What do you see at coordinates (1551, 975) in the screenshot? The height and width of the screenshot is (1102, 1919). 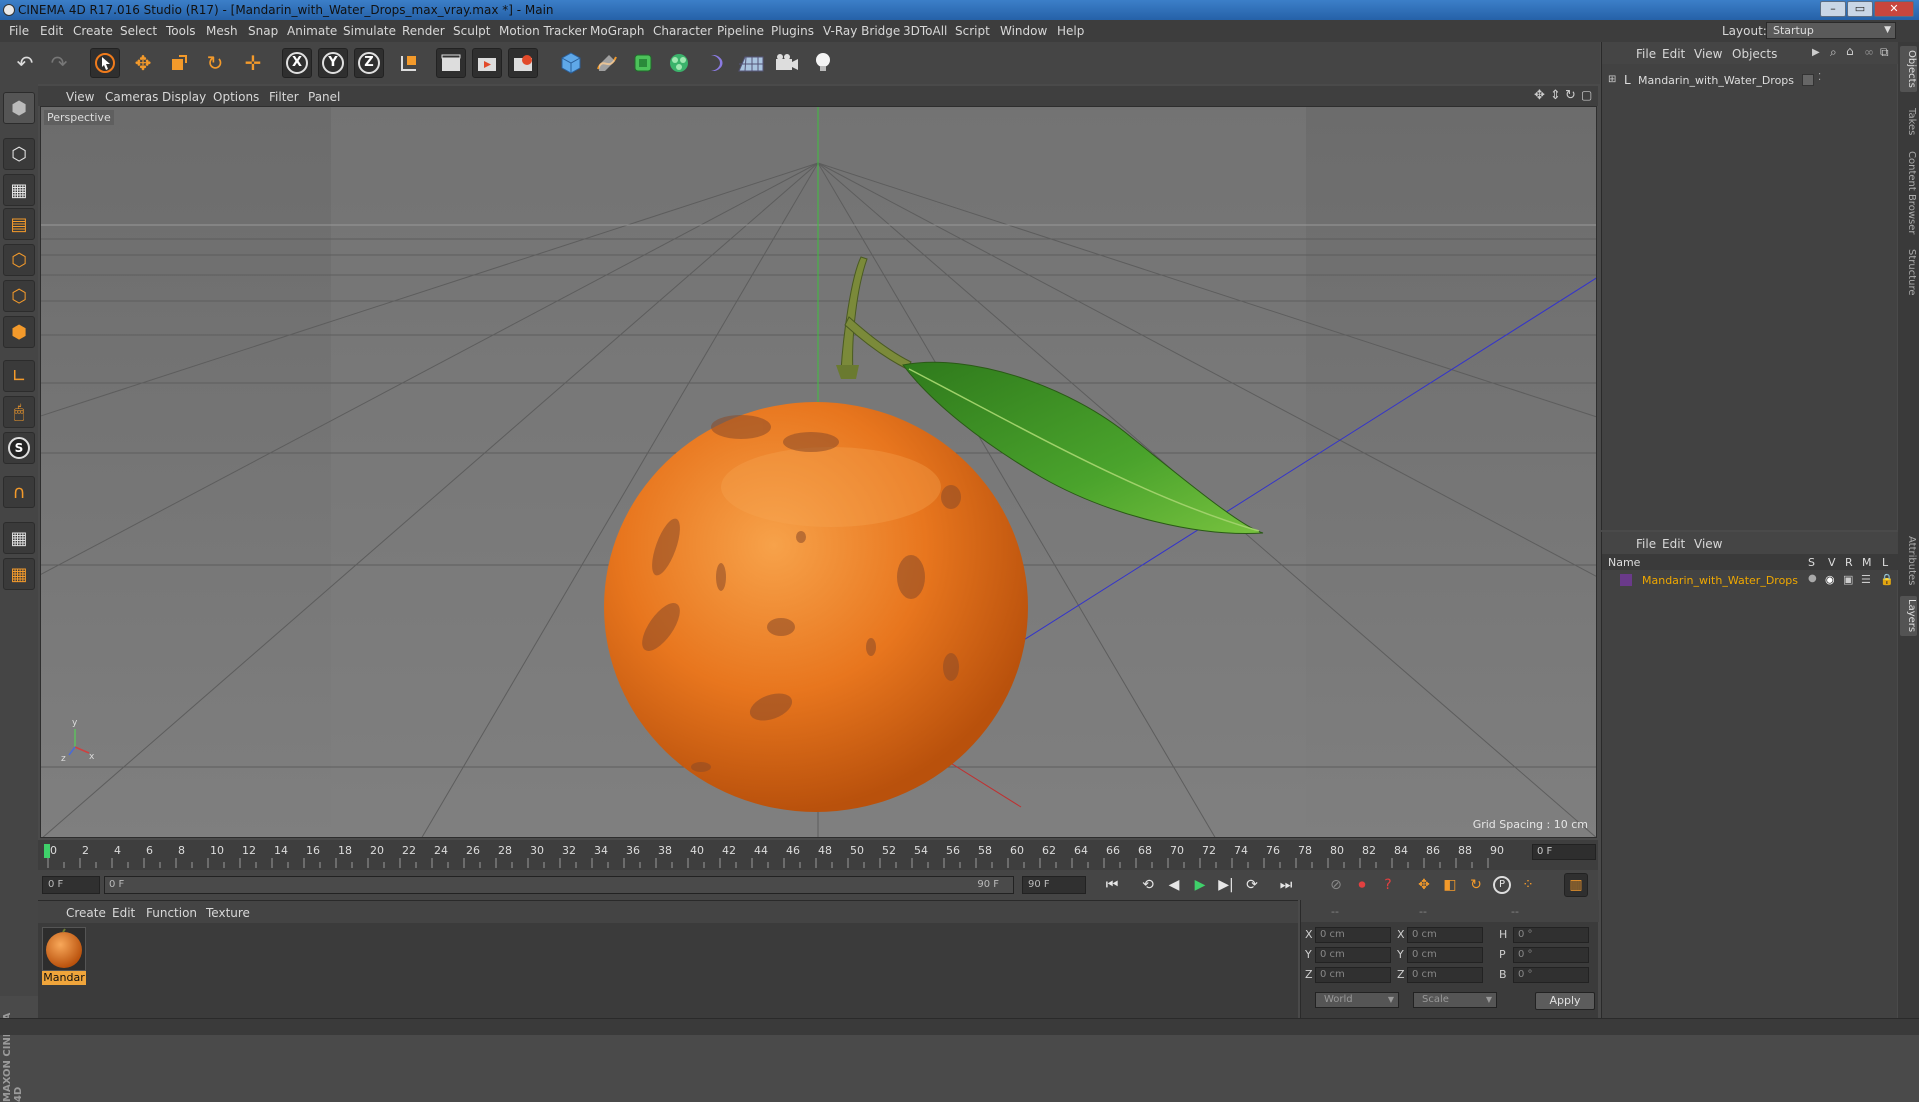 I see `rot-b-field: 0 °` at bounding box center [1551, 975].